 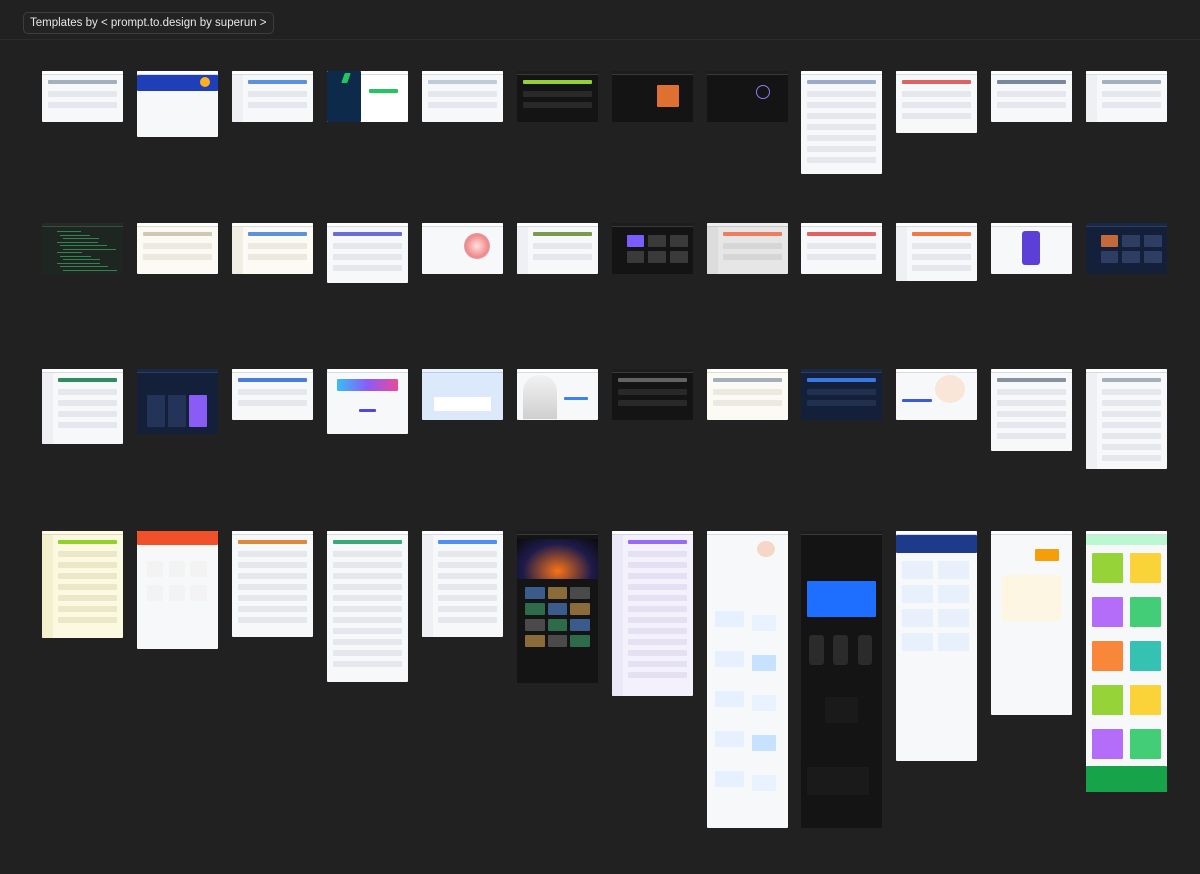 What do you see at coordinates (668, 96) in the screenshot?
I see `thumbnail-video` at bounding box center [668, 96].